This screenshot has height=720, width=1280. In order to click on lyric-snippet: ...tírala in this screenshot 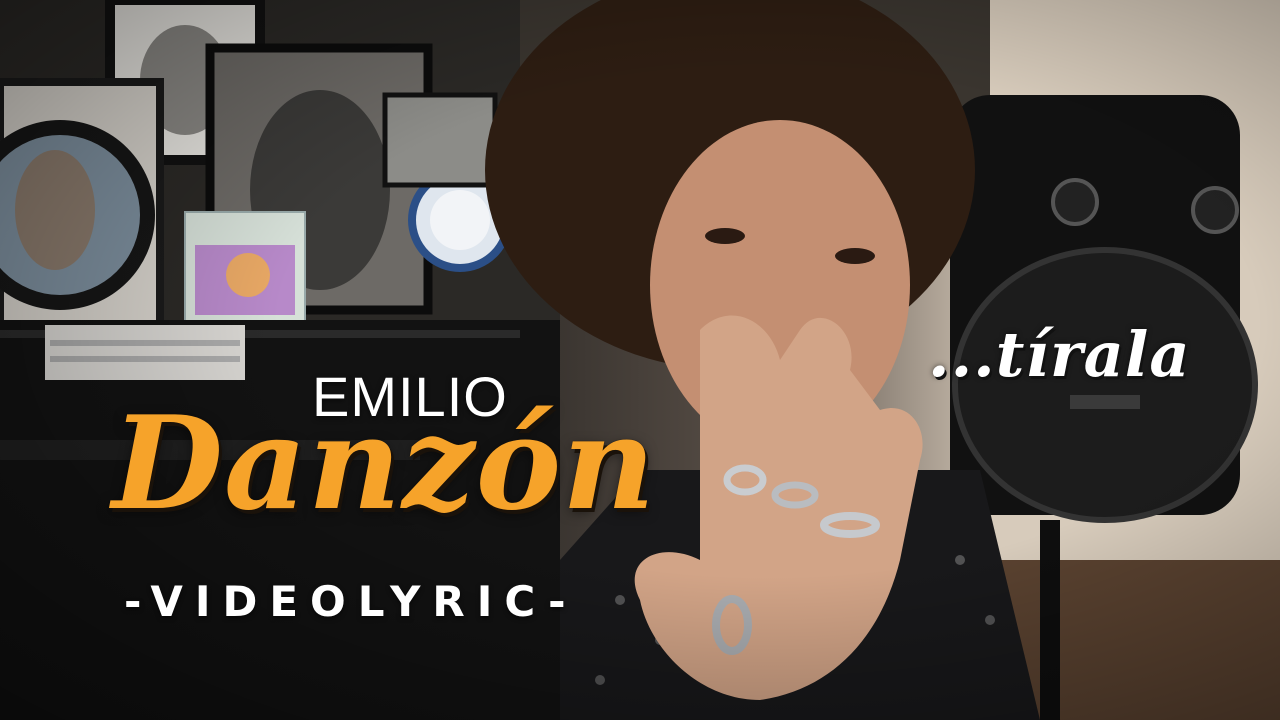, I will do `click(1059, 354)`.